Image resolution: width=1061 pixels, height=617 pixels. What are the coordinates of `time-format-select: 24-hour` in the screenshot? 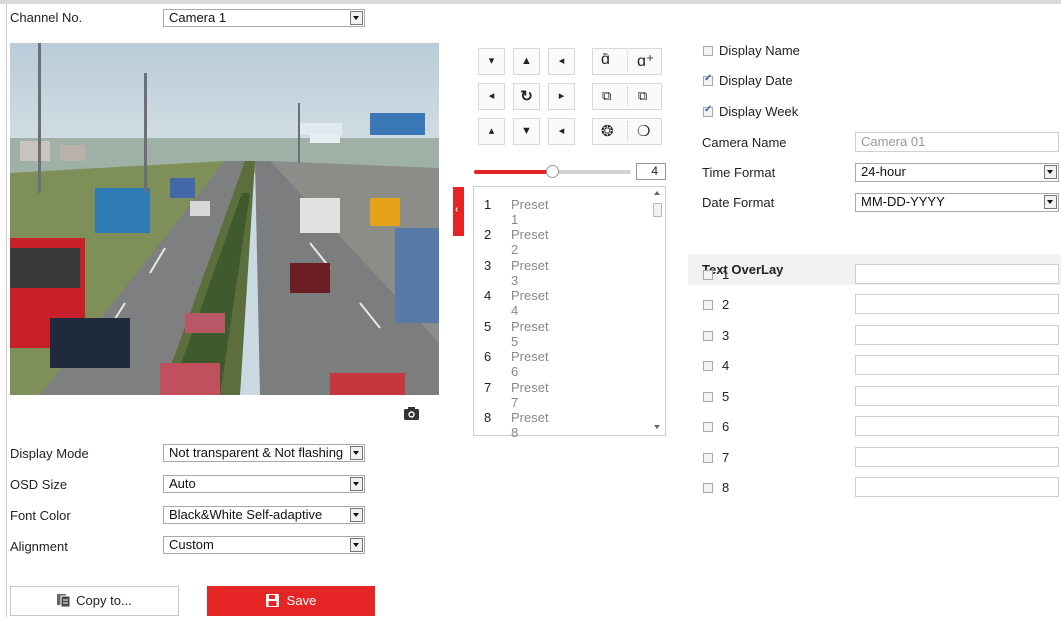 It's located at (957, 172).